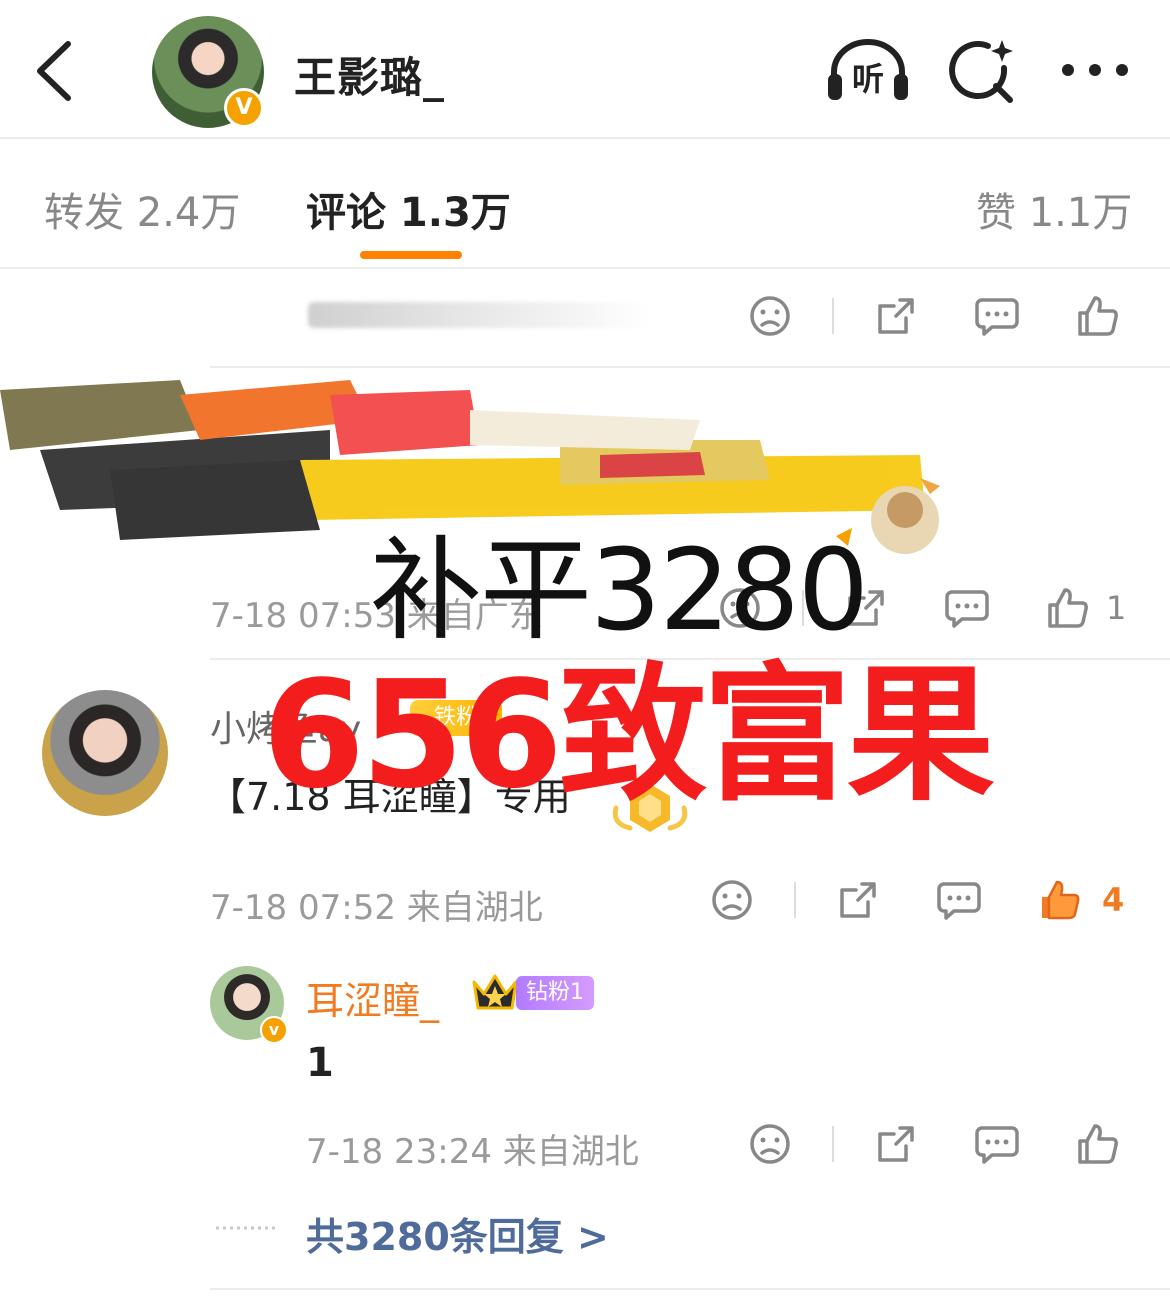 This screenshot has width=1170, height=1297. Describe the element at coordinates (478, 315) in the screenshot. I see `obscured-meta` at that location.